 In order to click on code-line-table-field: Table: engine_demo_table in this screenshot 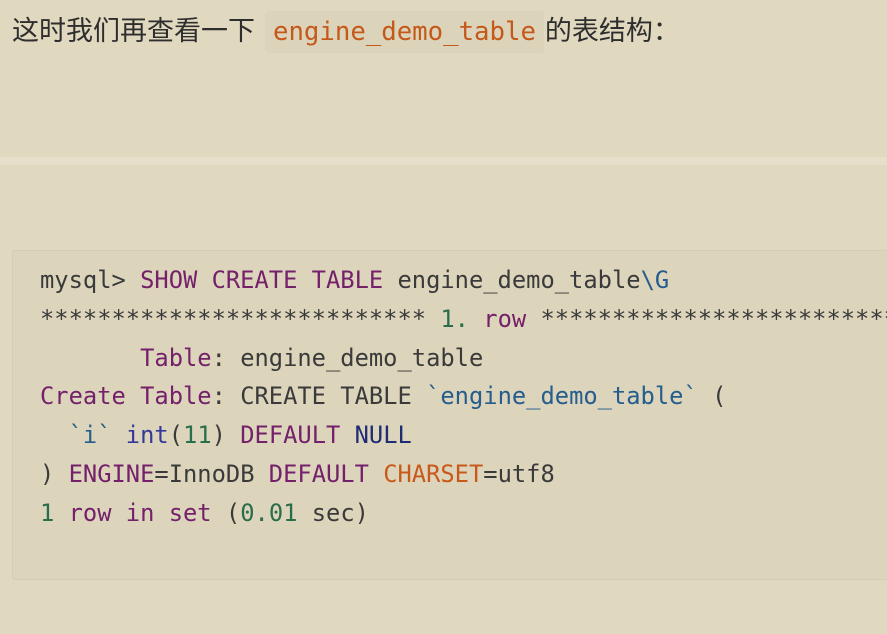, I will do `click(463, 358)`.